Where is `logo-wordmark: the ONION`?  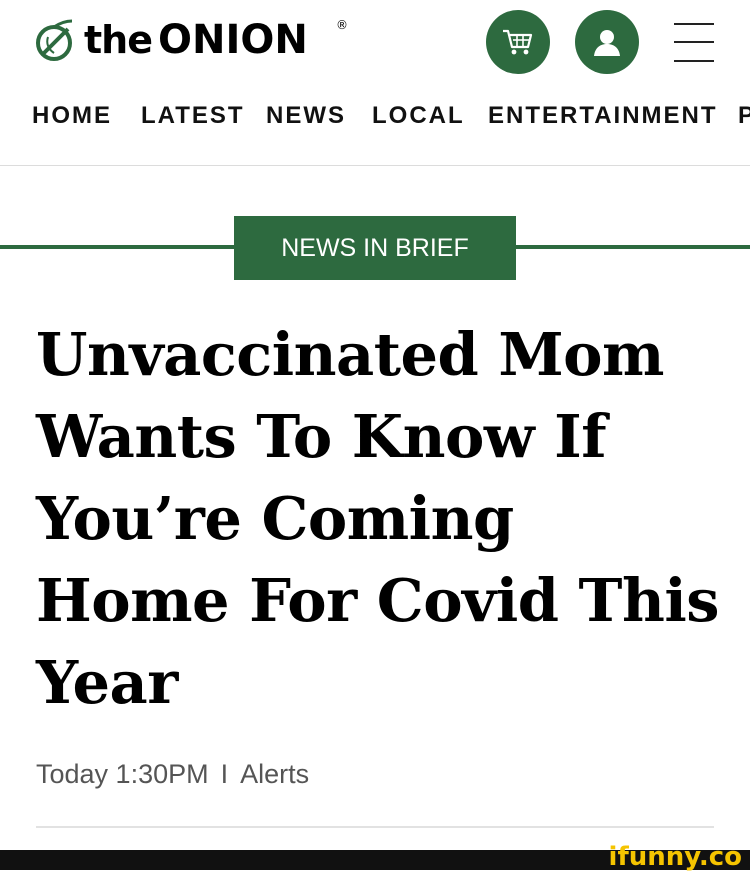 logo-wordmark: the ONION is located at coordinates (196, 40).